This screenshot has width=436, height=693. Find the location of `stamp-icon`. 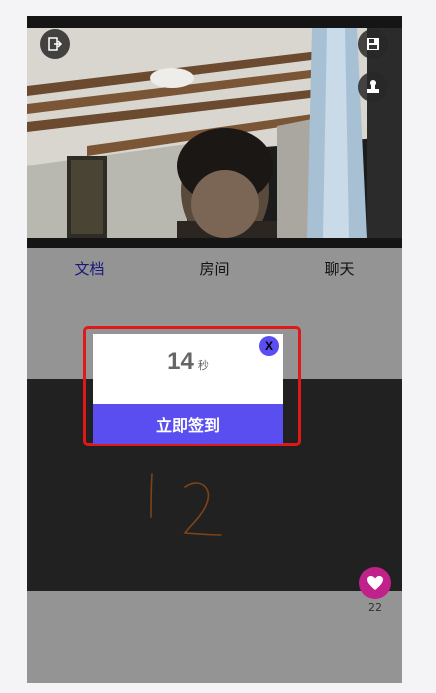

stamp-icon is located at coordinates (373, 86).